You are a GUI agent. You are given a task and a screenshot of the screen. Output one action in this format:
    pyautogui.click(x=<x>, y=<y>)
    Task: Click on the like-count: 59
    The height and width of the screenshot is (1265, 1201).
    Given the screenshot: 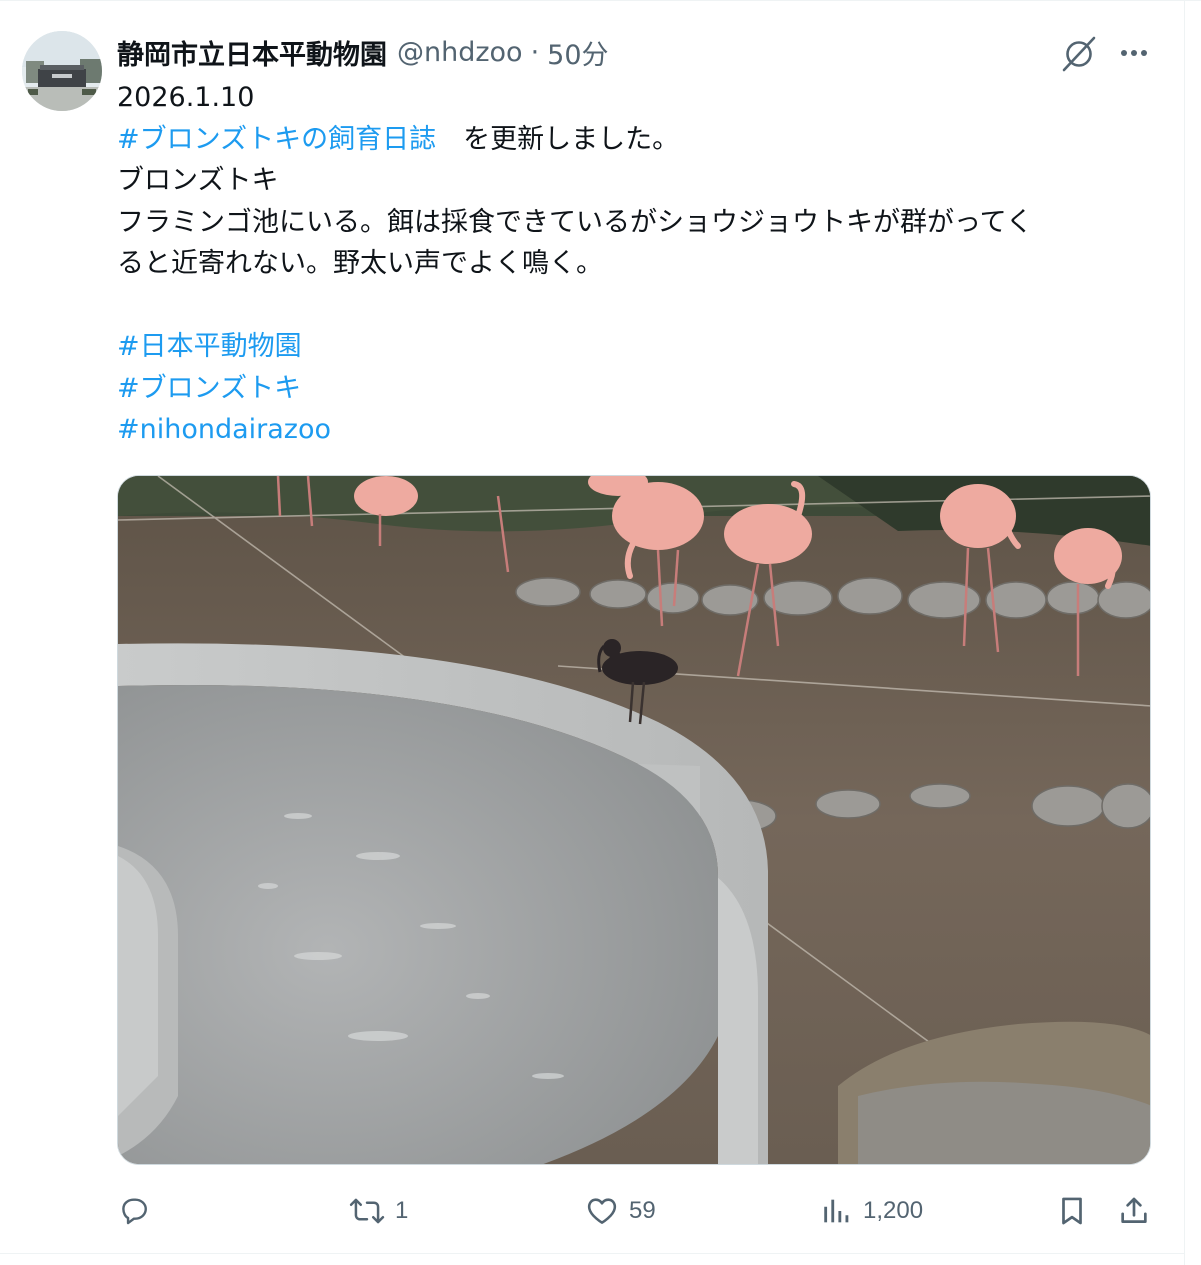 What is the action you would take?
    pyautogui.click(x=642, y=1210)
    